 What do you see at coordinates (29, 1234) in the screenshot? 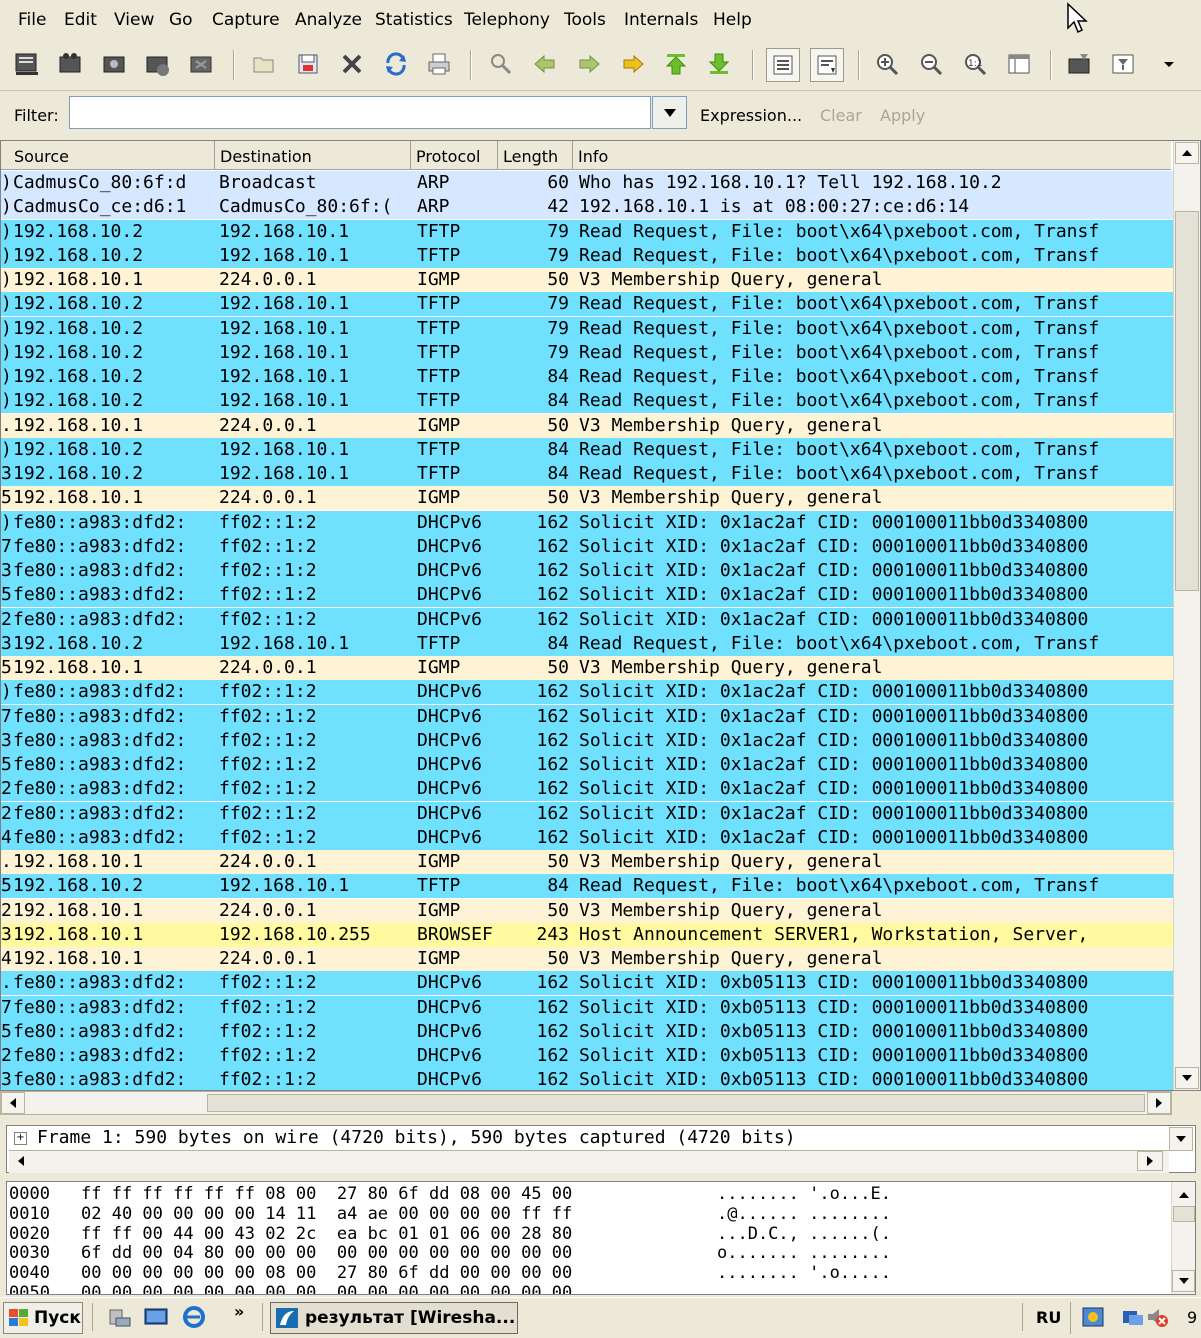
I see `hex-offset: 0020` at bounding box center [29, 1234].